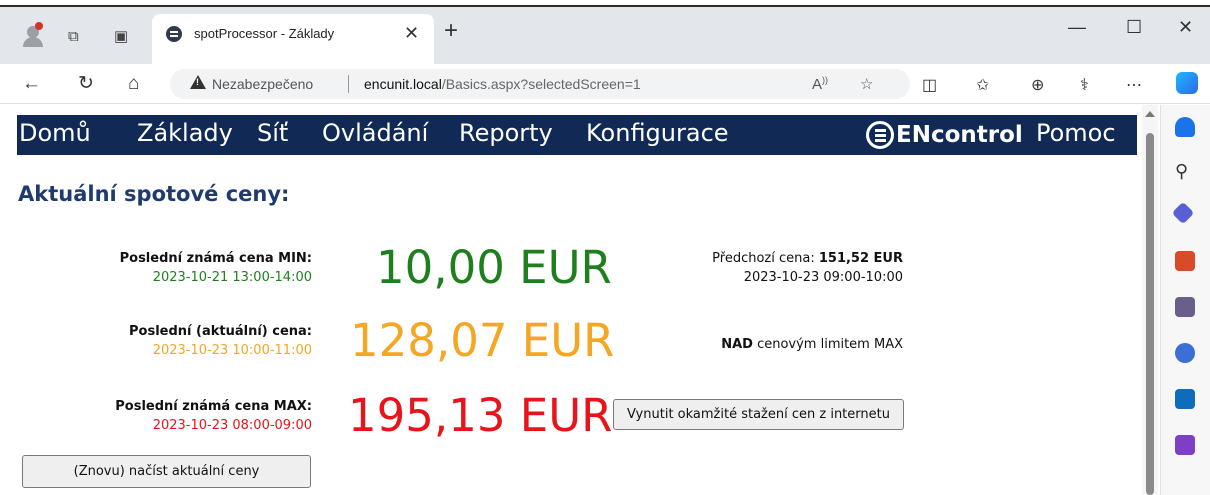 The height and width of the screenshot is (495, 1210). What do you see at coordinates (1185, 27) in the screenshot?
I see `window-close-icon: ✕` at bounding box center [1185, 27].